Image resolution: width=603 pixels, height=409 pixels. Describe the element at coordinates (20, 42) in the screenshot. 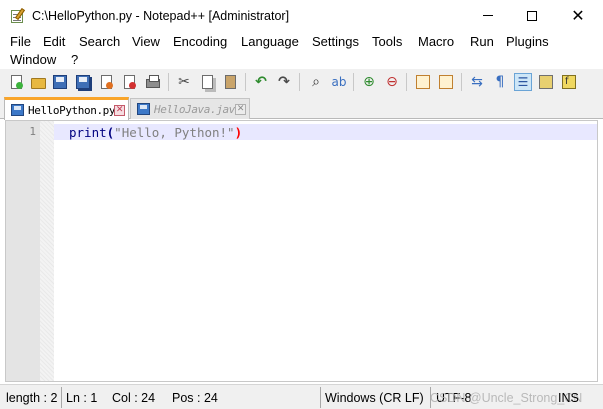

I see `menu-file: File` at that location.